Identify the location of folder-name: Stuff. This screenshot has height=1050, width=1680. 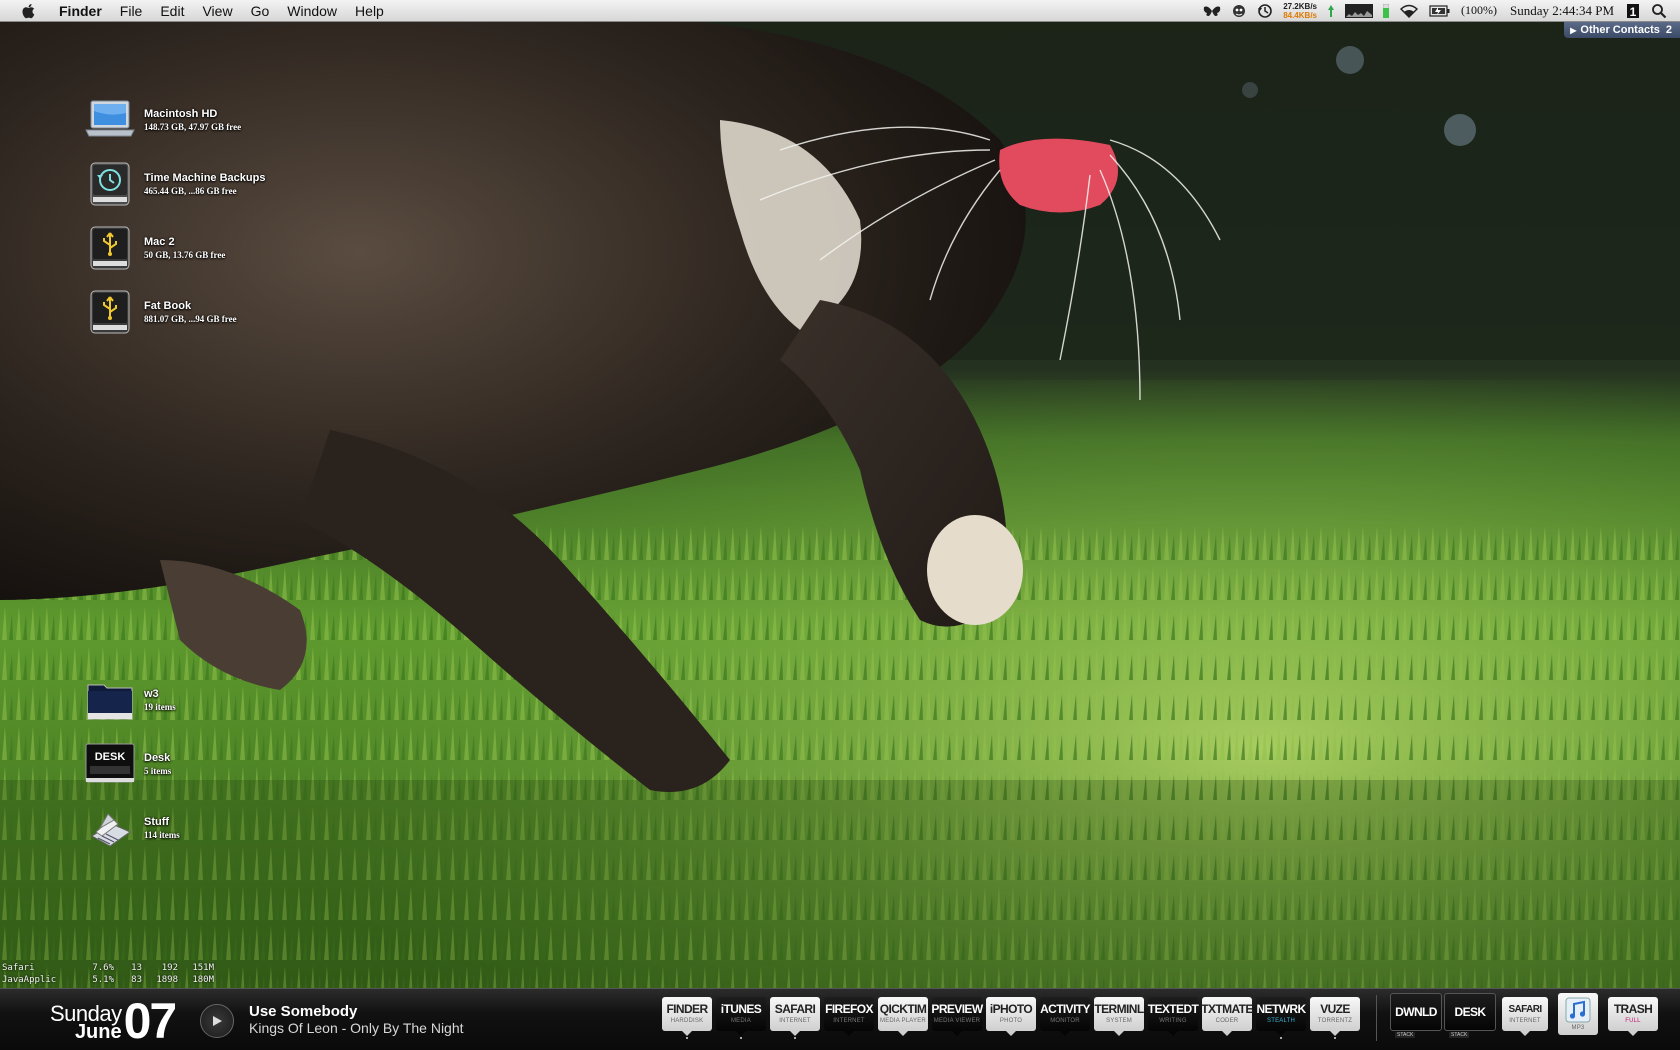
(157, 822).